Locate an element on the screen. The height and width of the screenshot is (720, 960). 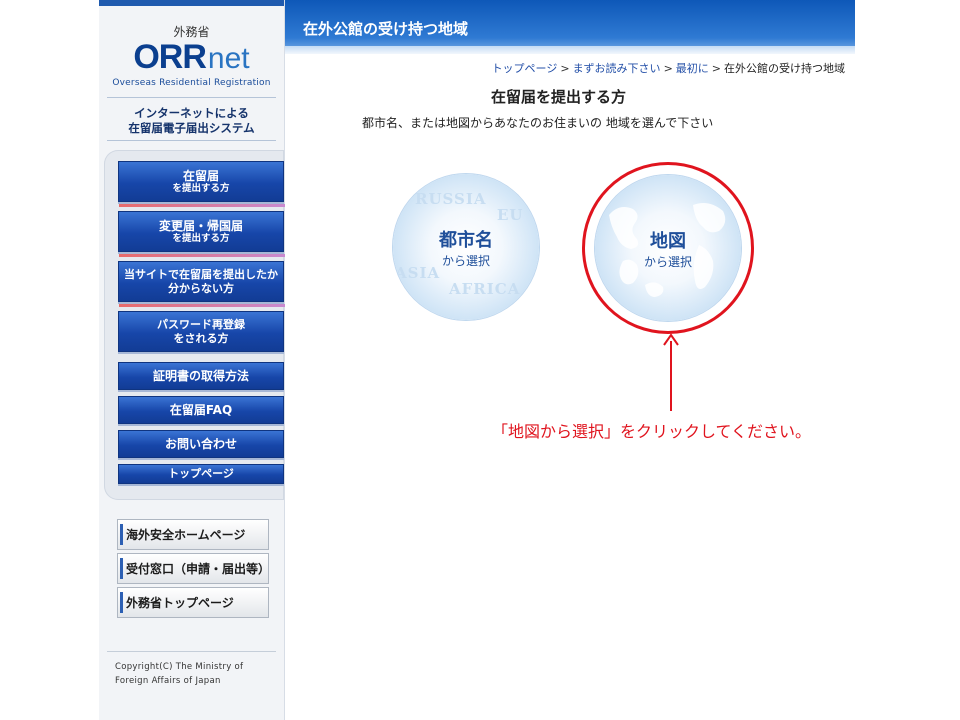
system-name: インターネットによる 在留届電子届出システム is located at coordinates (191, 121).